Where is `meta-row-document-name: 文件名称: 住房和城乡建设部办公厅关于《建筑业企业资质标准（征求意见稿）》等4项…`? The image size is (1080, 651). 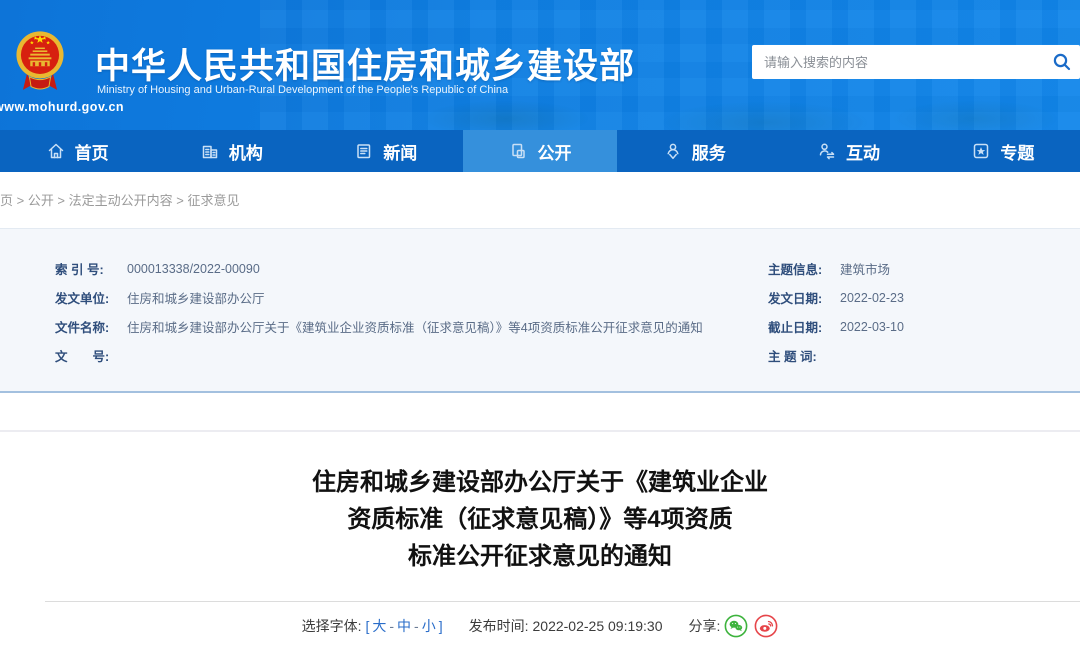 meta-row-document-name: 文件名称: 住房和城乡建设部办公厅关于《建筑业企业资质标准（征求意见稿）》等4项… is located at coordinates (385, 326).